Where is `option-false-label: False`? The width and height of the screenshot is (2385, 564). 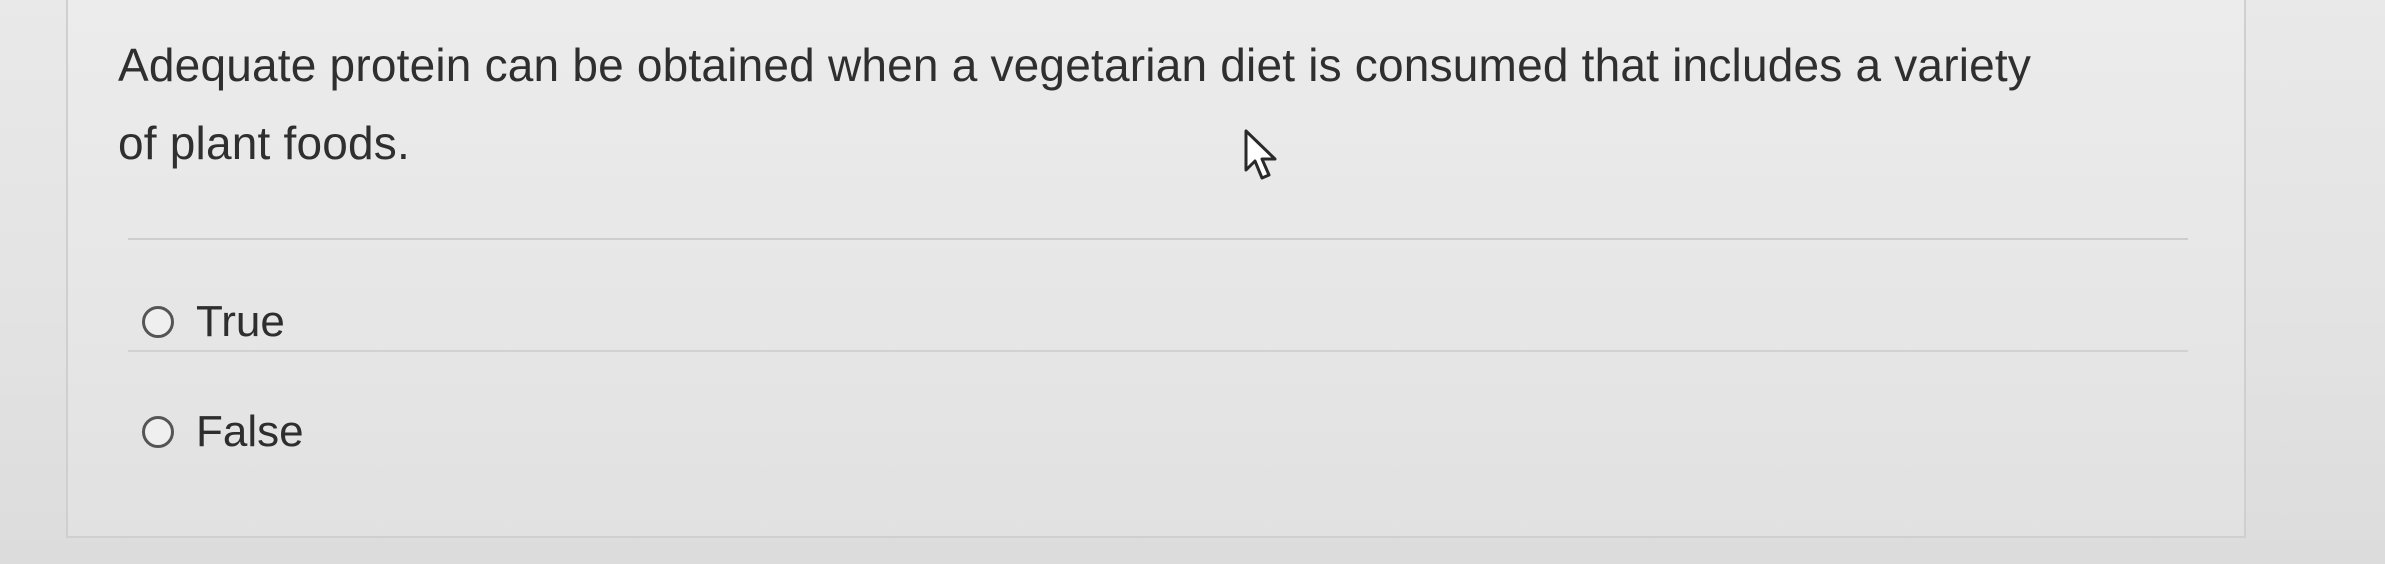 option-false-label: False is located at coordinates (250, 431).